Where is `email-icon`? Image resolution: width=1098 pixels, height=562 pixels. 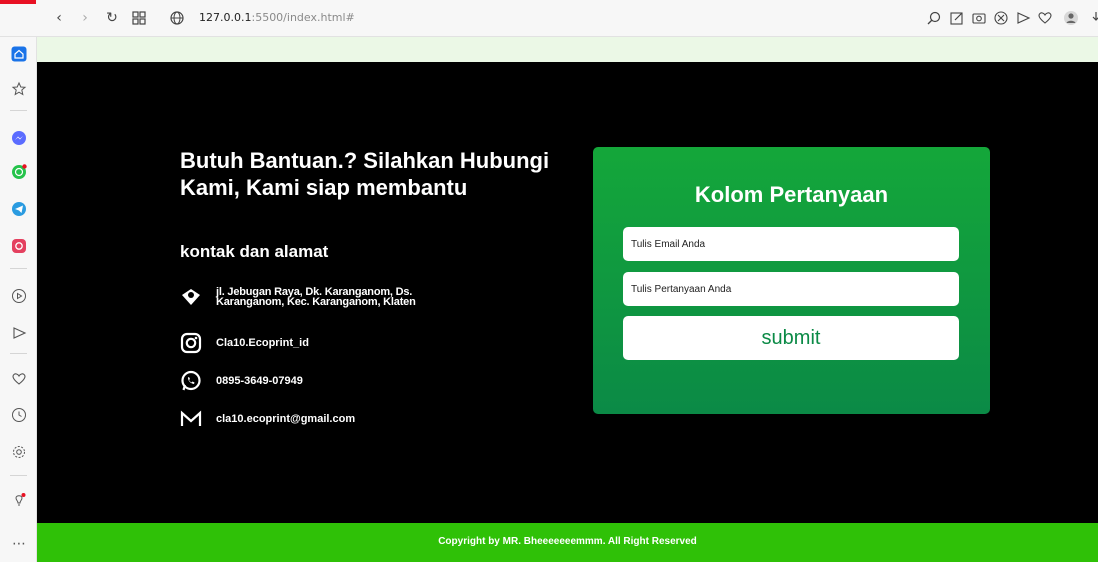
email-icon is located at coordinates (191, 418).